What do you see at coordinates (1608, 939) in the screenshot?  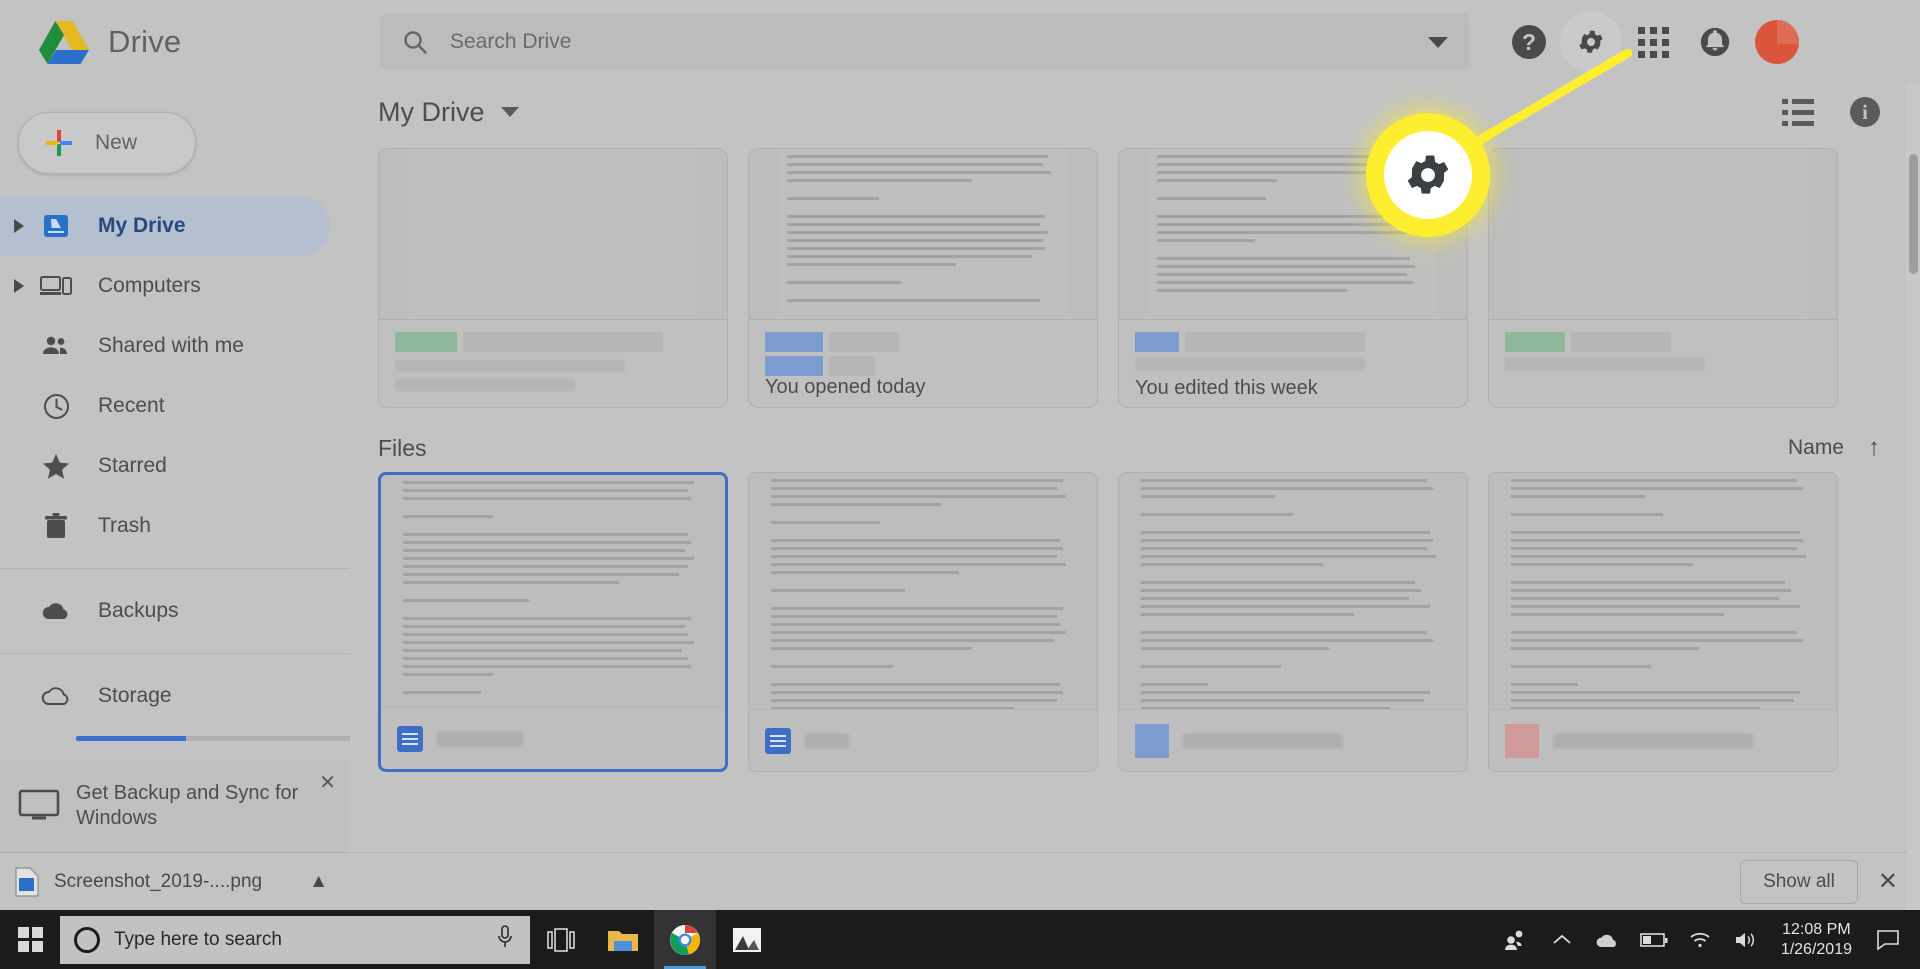 I see `onedrive-icon` at bounding box center [1608, 939].